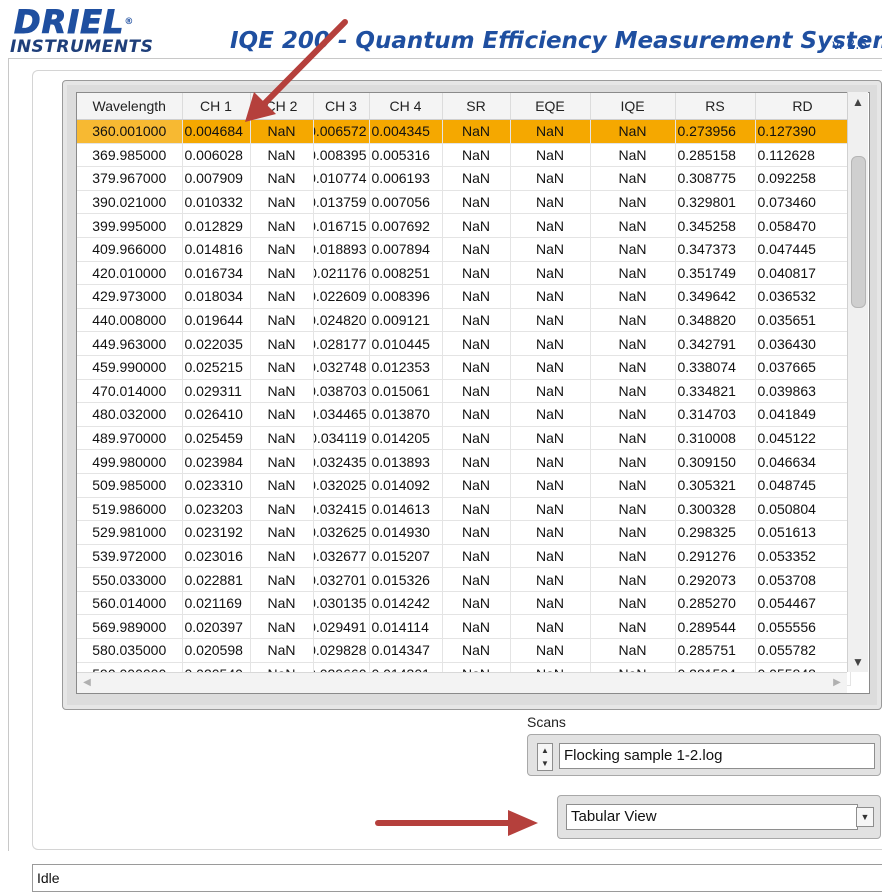 Image resolution: width=882 pixels, height=896 pixels. What do you see at coordinates (406, 225) in the screenshot?
I see `table-cell: 0.007692` at bounding box center [406, 225].